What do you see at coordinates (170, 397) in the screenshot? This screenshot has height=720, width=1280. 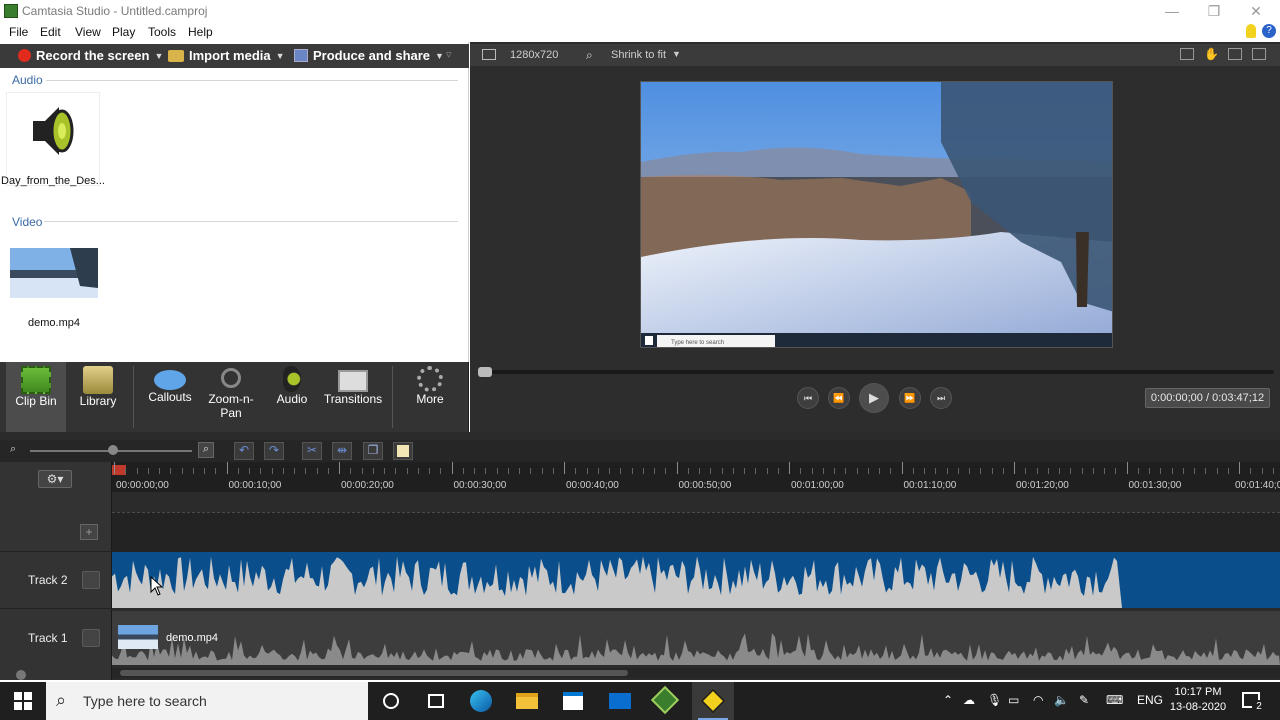 I see `tab-callouts: Callouts` at bounding box center [170, 397].